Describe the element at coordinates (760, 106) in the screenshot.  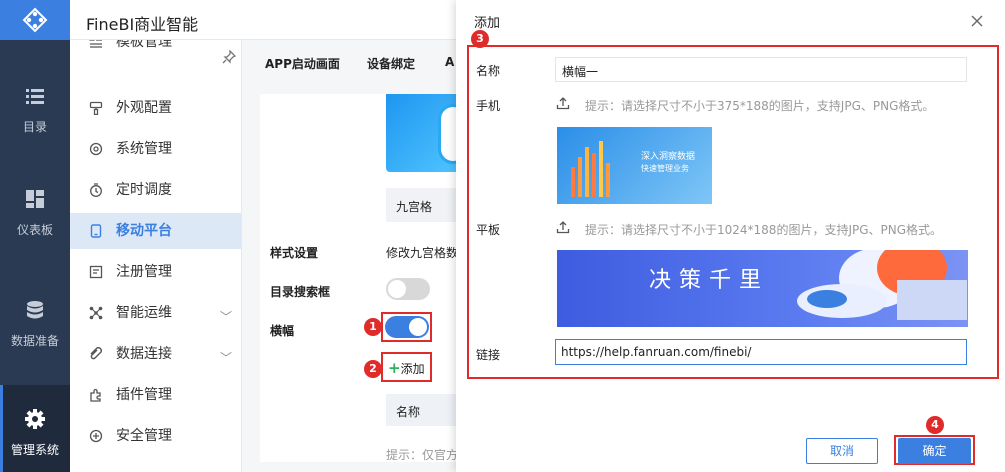
I see `phone-hint: 提示：请选择尺寸不小于375*188的图片，支持JPG、PNG格式。` at that location.